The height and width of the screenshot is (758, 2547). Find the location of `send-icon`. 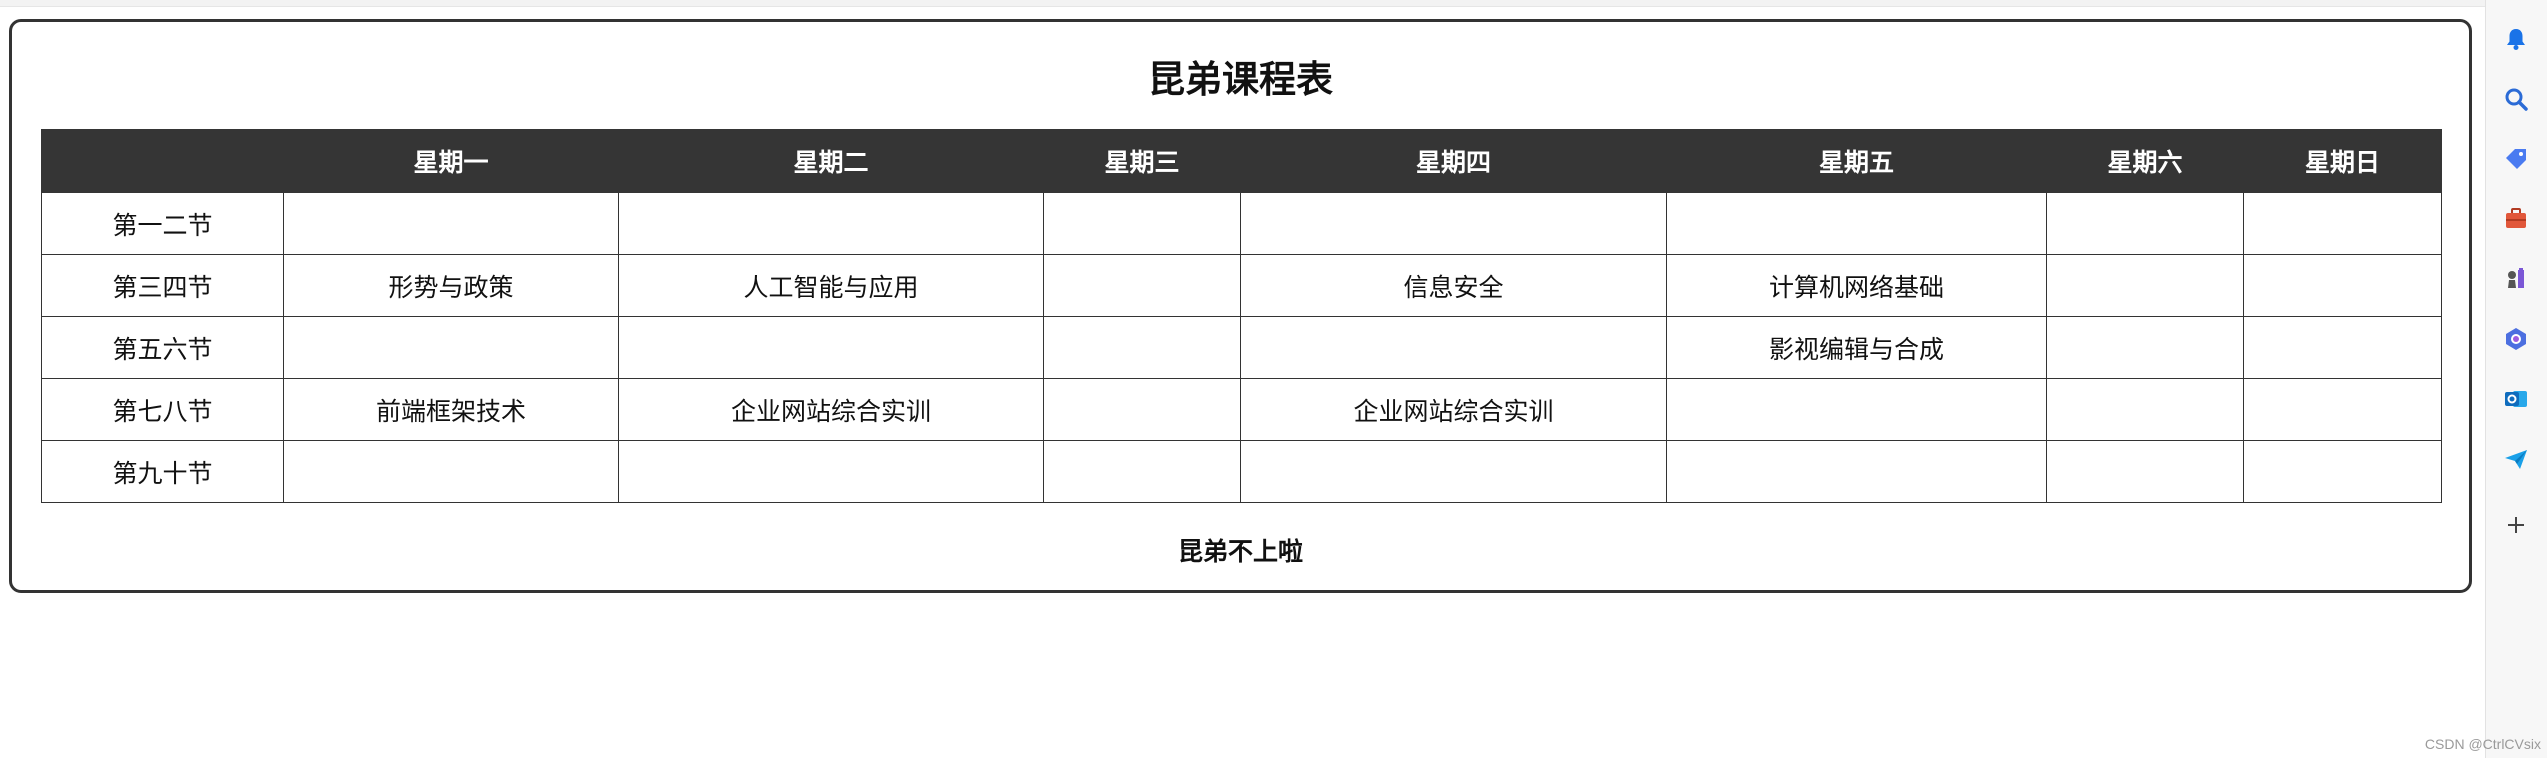

send-icon is located at coordinates (2516, 459).